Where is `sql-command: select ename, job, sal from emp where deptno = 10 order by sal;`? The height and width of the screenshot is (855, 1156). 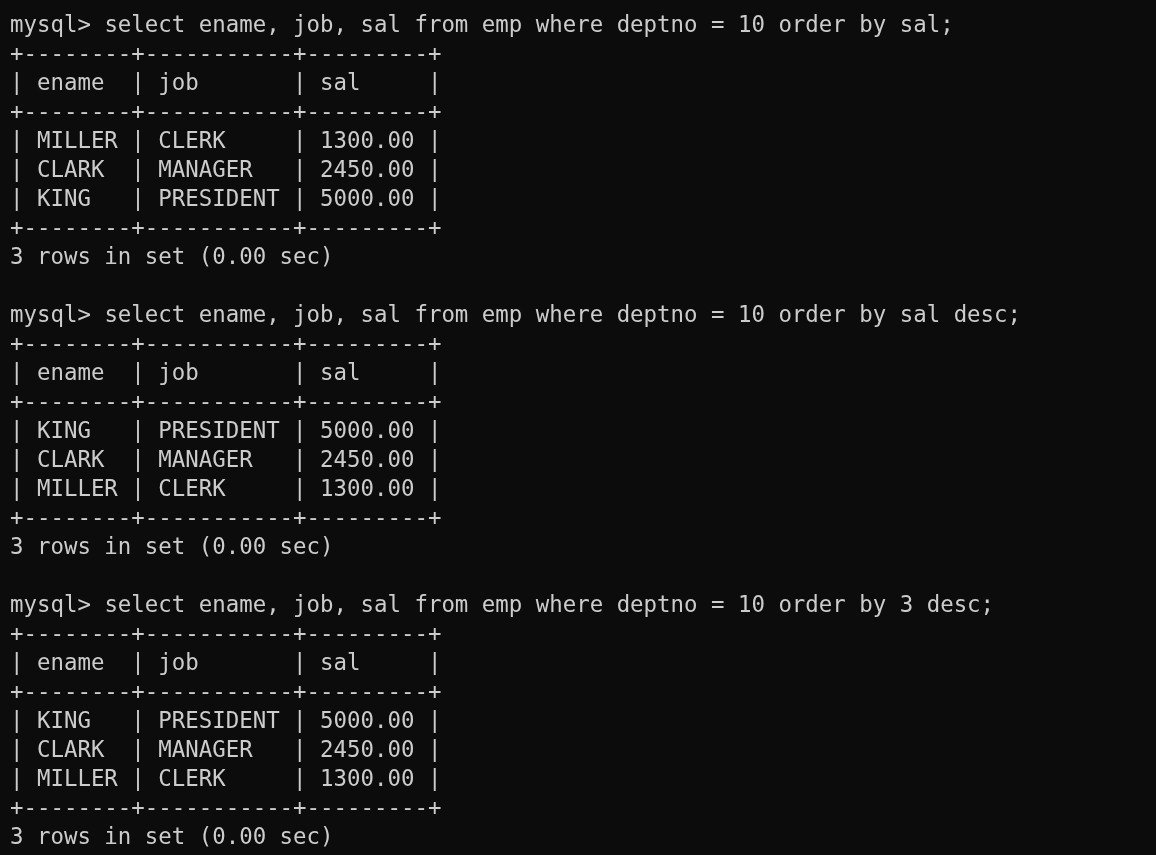 sql-command: select ename, job, sal from emp where deptno = 10 order by sal; is located at coordinates (529, 24).